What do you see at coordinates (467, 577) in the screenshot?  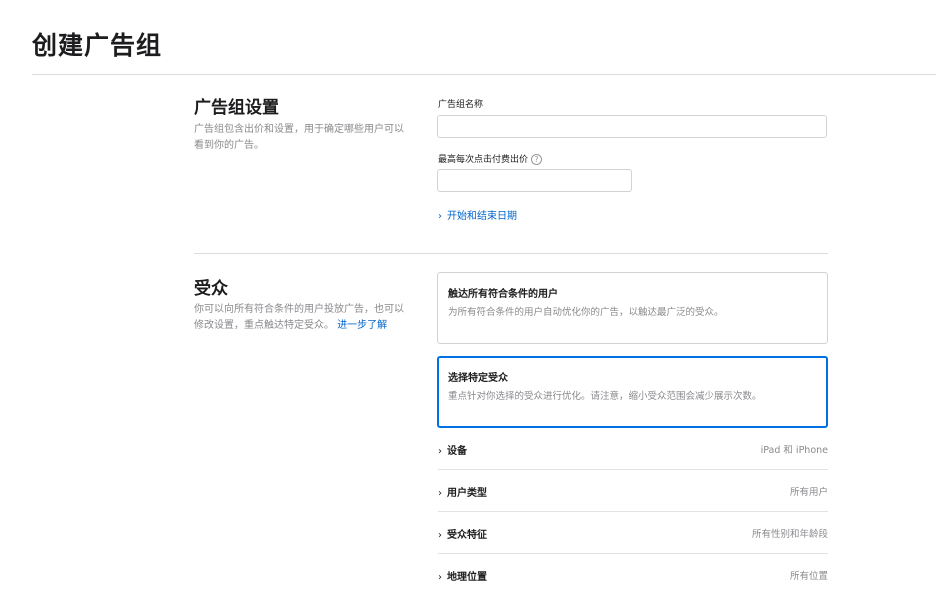 I see `row-label-text: 地理位置` at bounding box center [467, 577].